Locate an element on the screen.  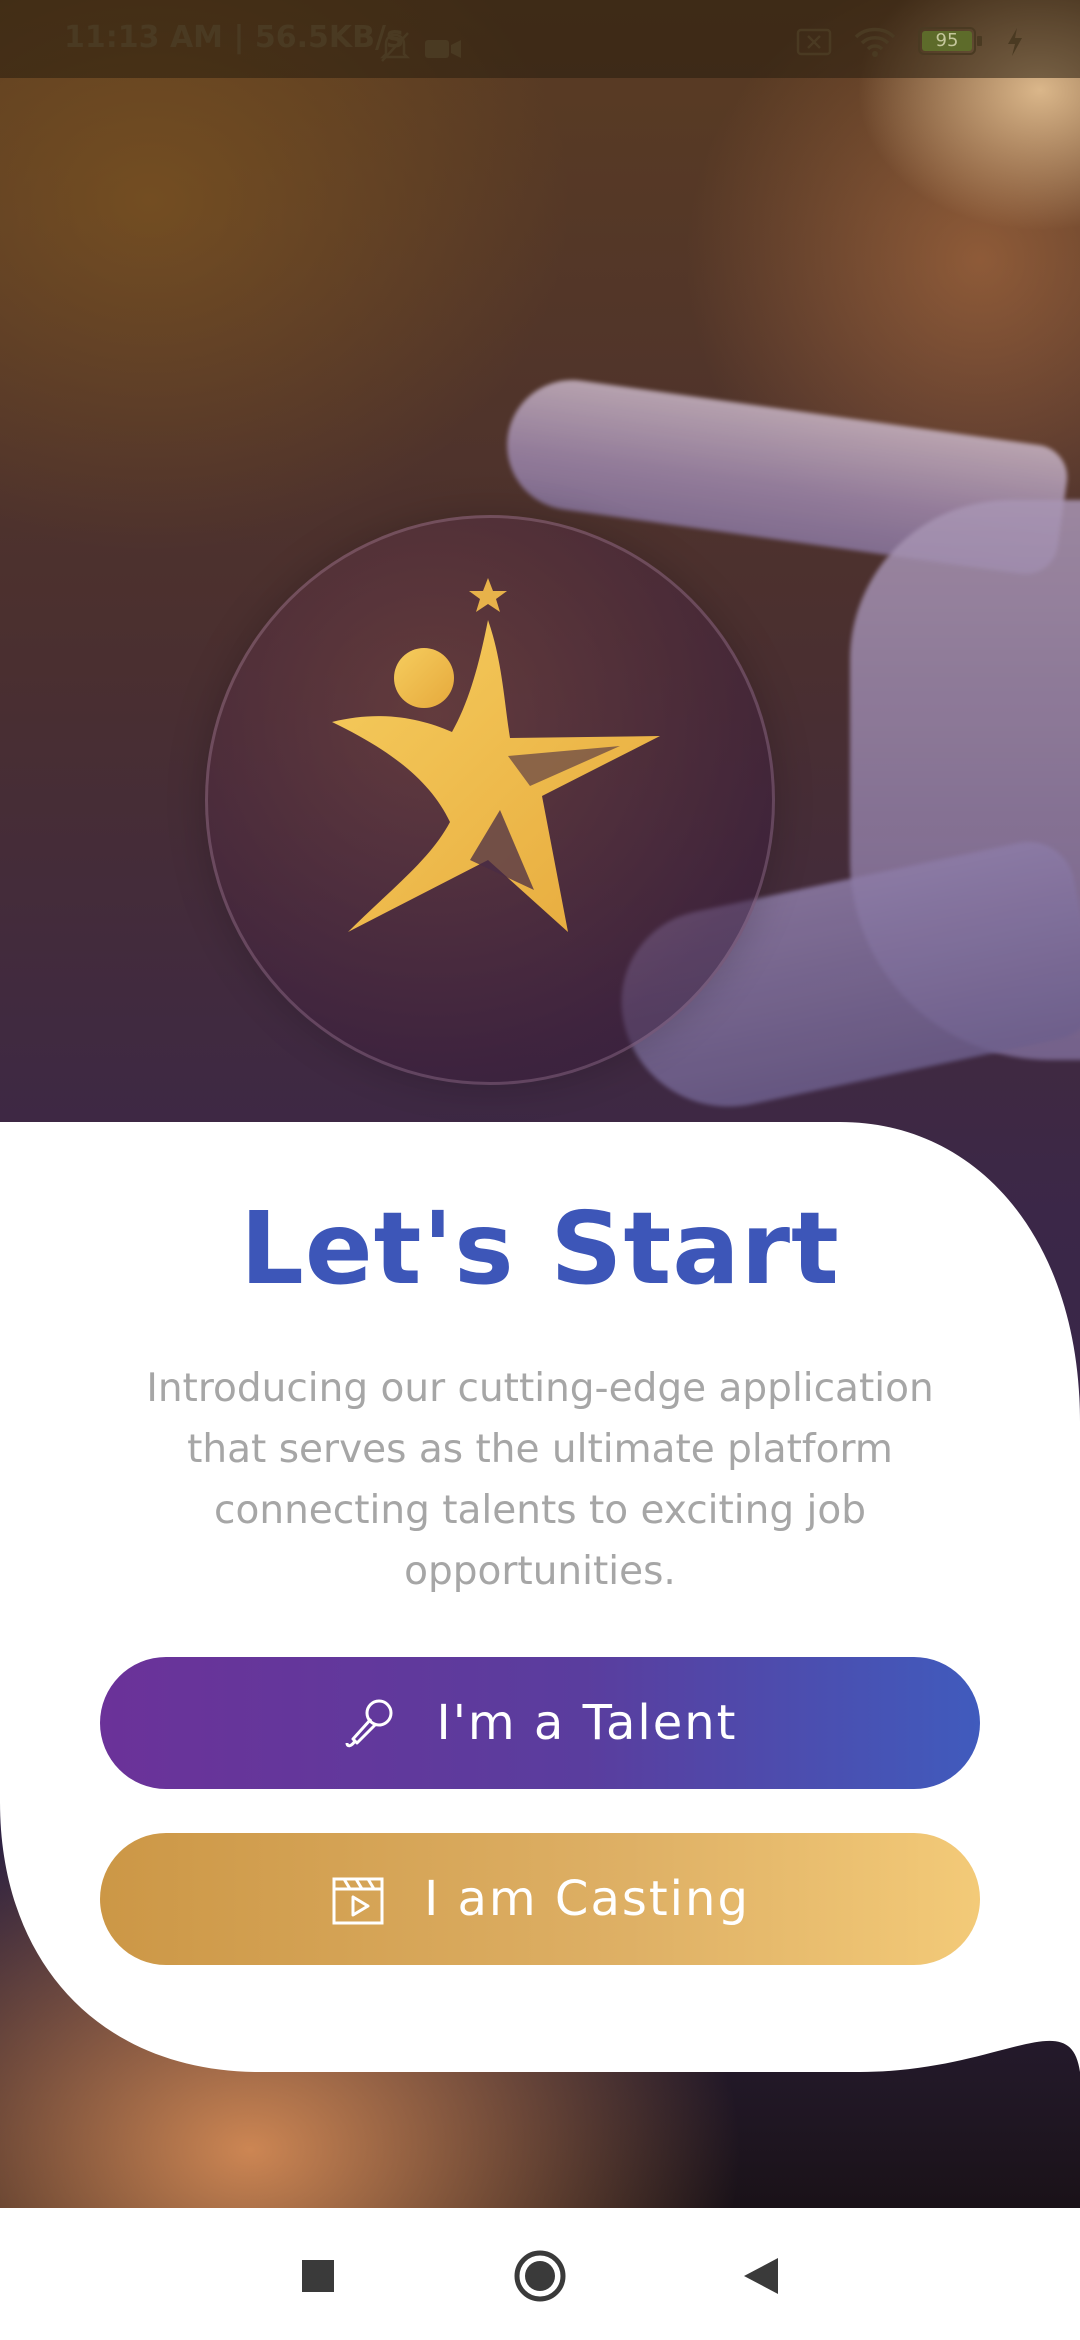
talent-button: I'm a Talent is located at coordinates (540, 1723).